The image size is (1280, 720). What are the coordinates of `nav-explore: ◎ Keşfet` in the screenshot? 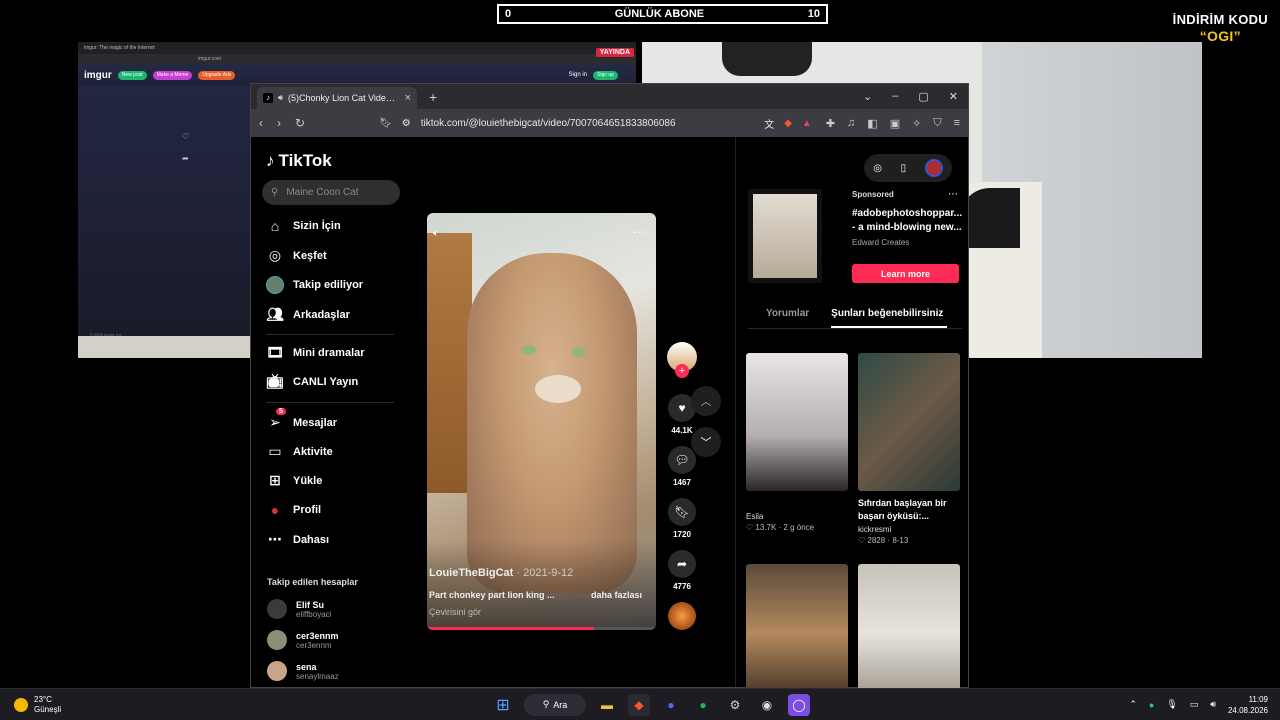 It's located at (331, 255).